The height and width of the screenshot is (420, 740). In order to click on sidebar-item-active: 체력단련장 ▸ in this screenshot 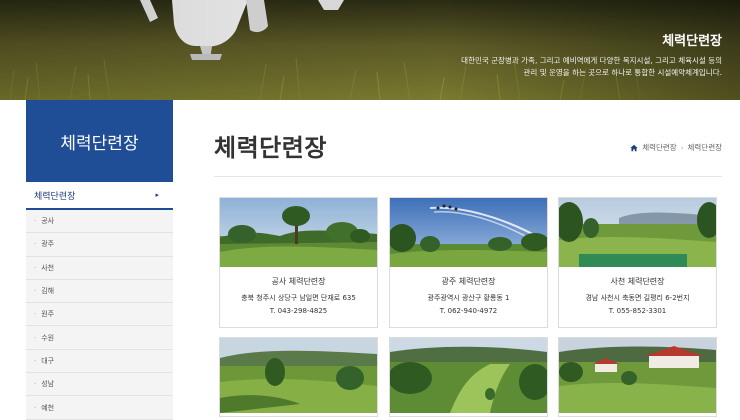, I will do `click(99, 196)`.